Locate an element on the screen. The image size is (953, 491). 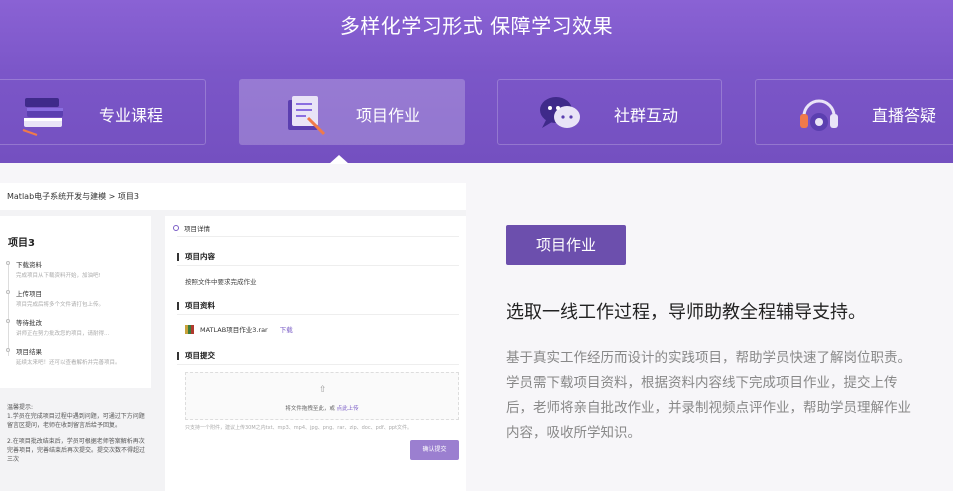
step-desc: 延续太来吧！还可以查看解析并完善项目。 is located at coordinates (68, 363).